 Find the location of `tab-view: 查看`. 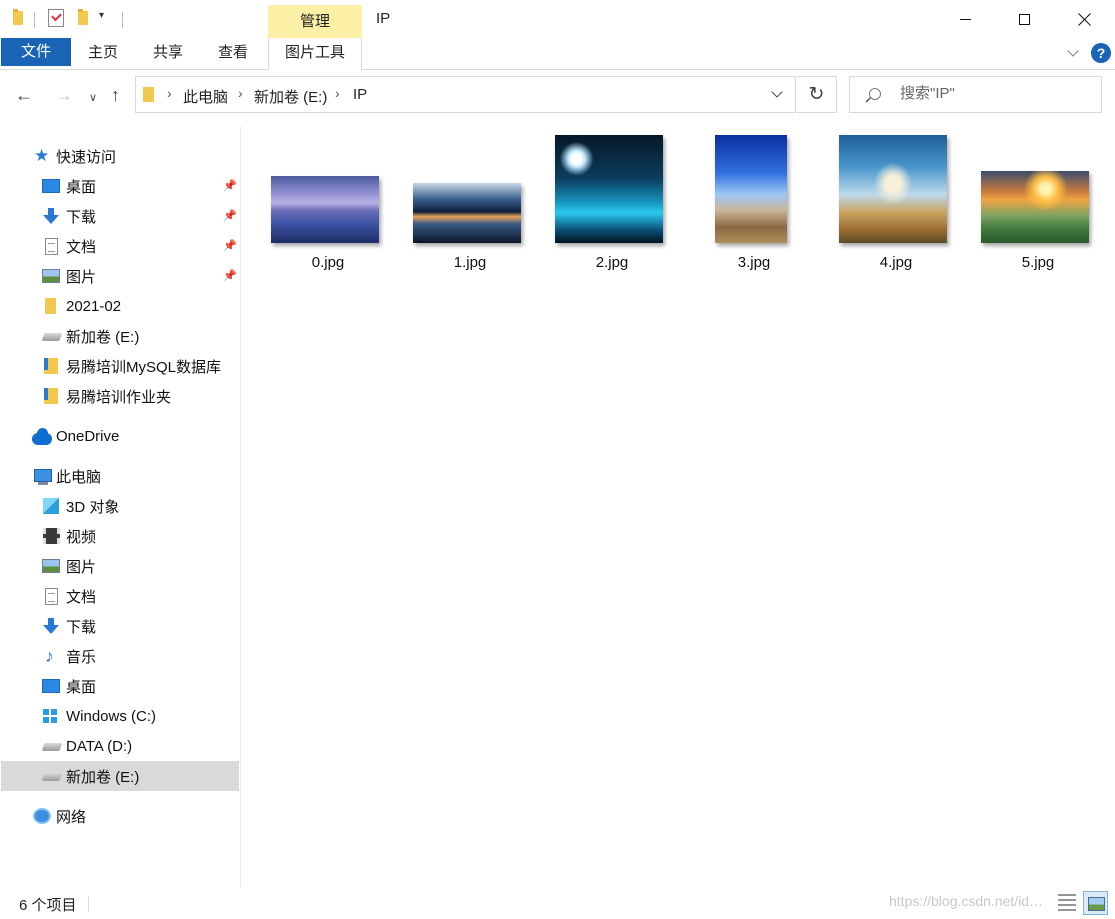

tab-view: 查看 is located at coordinates (233, 53).